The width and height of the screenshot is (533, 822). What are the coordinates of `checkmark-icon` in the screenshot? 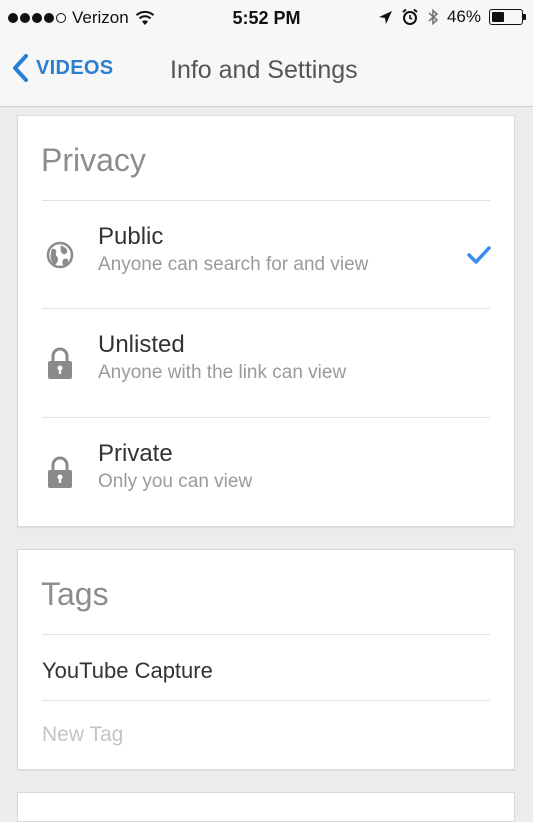 It's located at (479, 255).